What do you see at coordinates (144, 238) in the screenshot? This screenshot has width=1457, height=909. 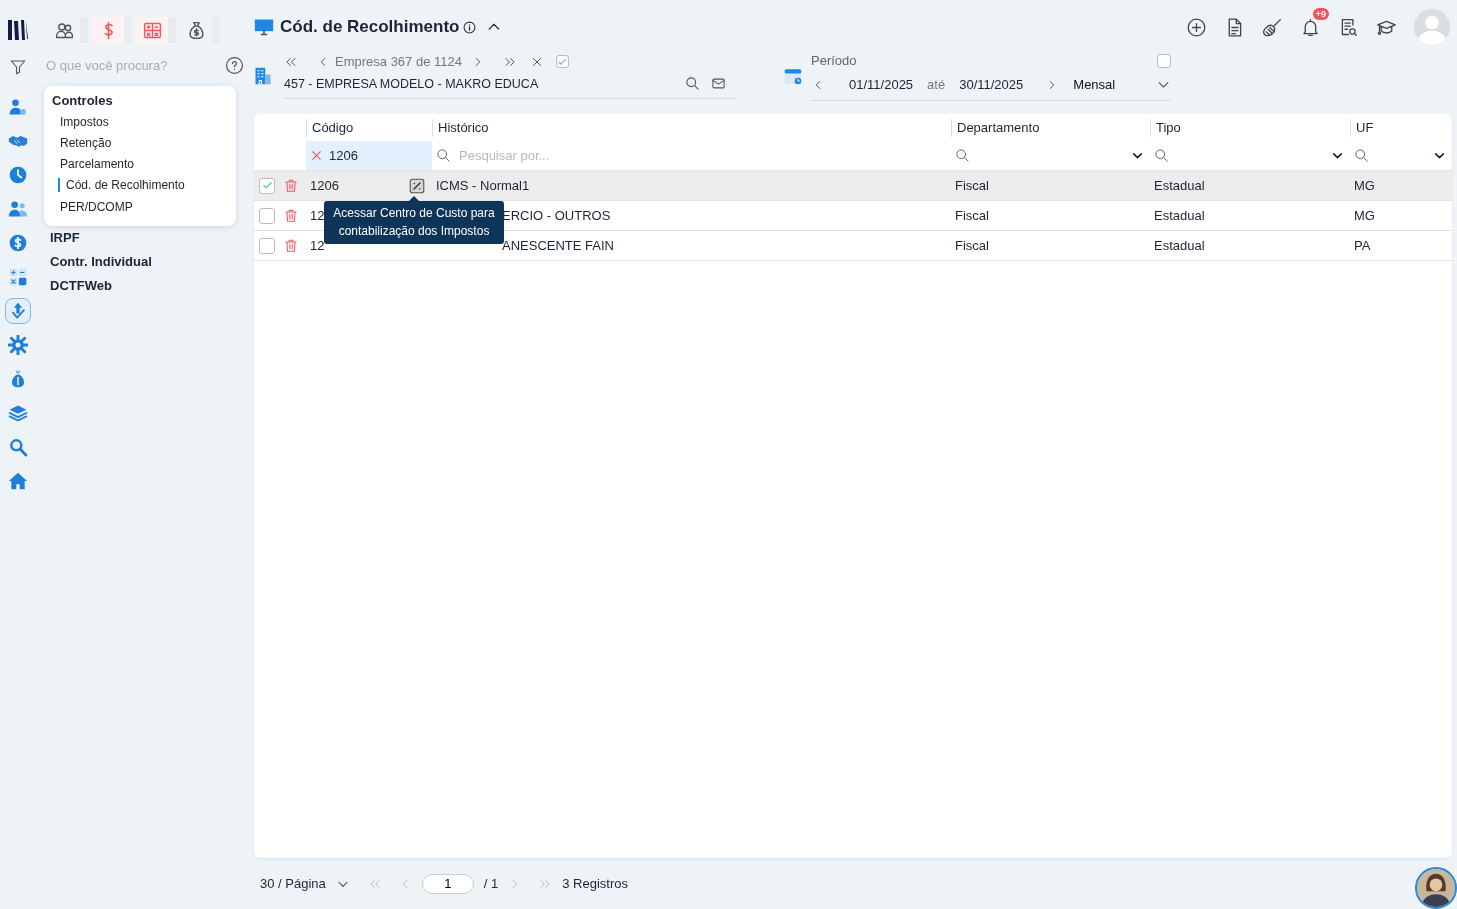 I see `menu-group: IRPF` at bounding box center [144, 238].